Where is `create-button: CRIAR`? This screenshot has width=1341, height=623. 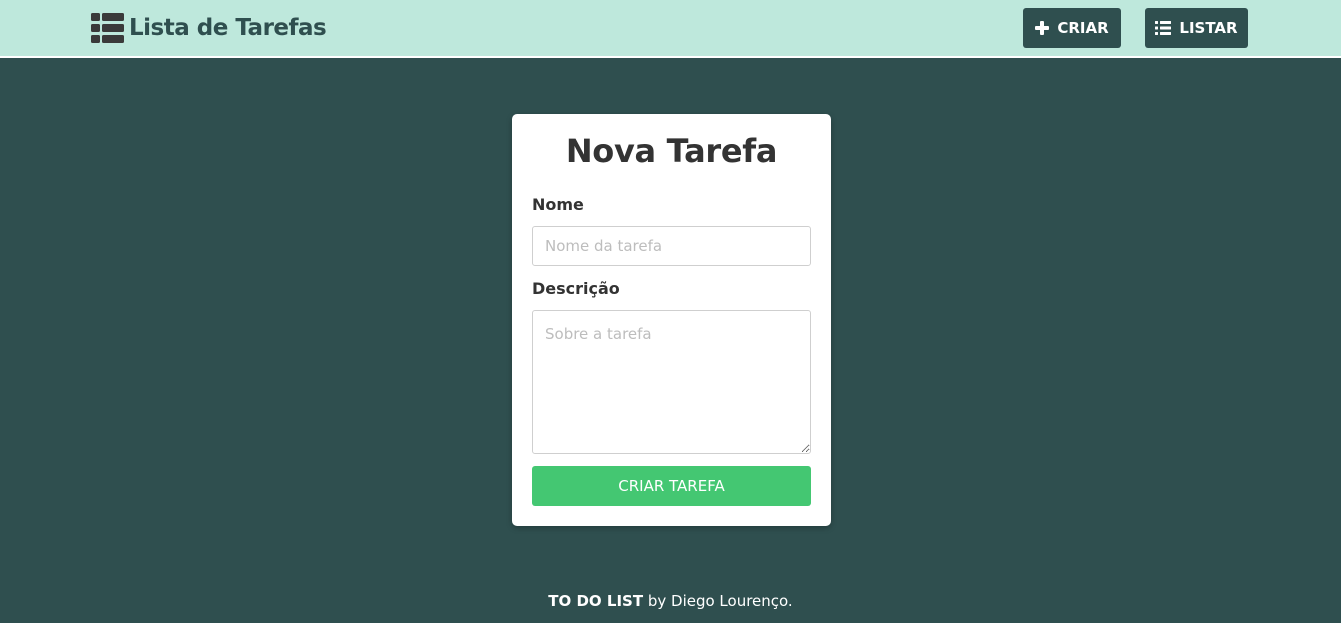 create-button: CRIAR is located at coordinates (1072, 28).